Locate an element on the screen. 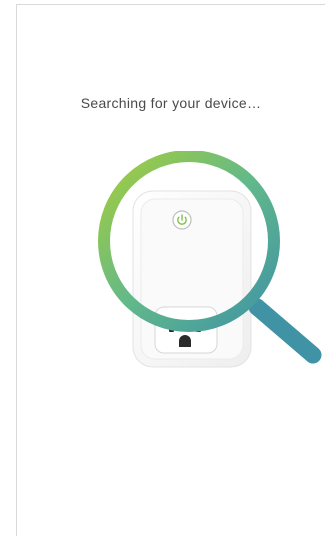  smart-plug-device is located at coordinates (192, 279).